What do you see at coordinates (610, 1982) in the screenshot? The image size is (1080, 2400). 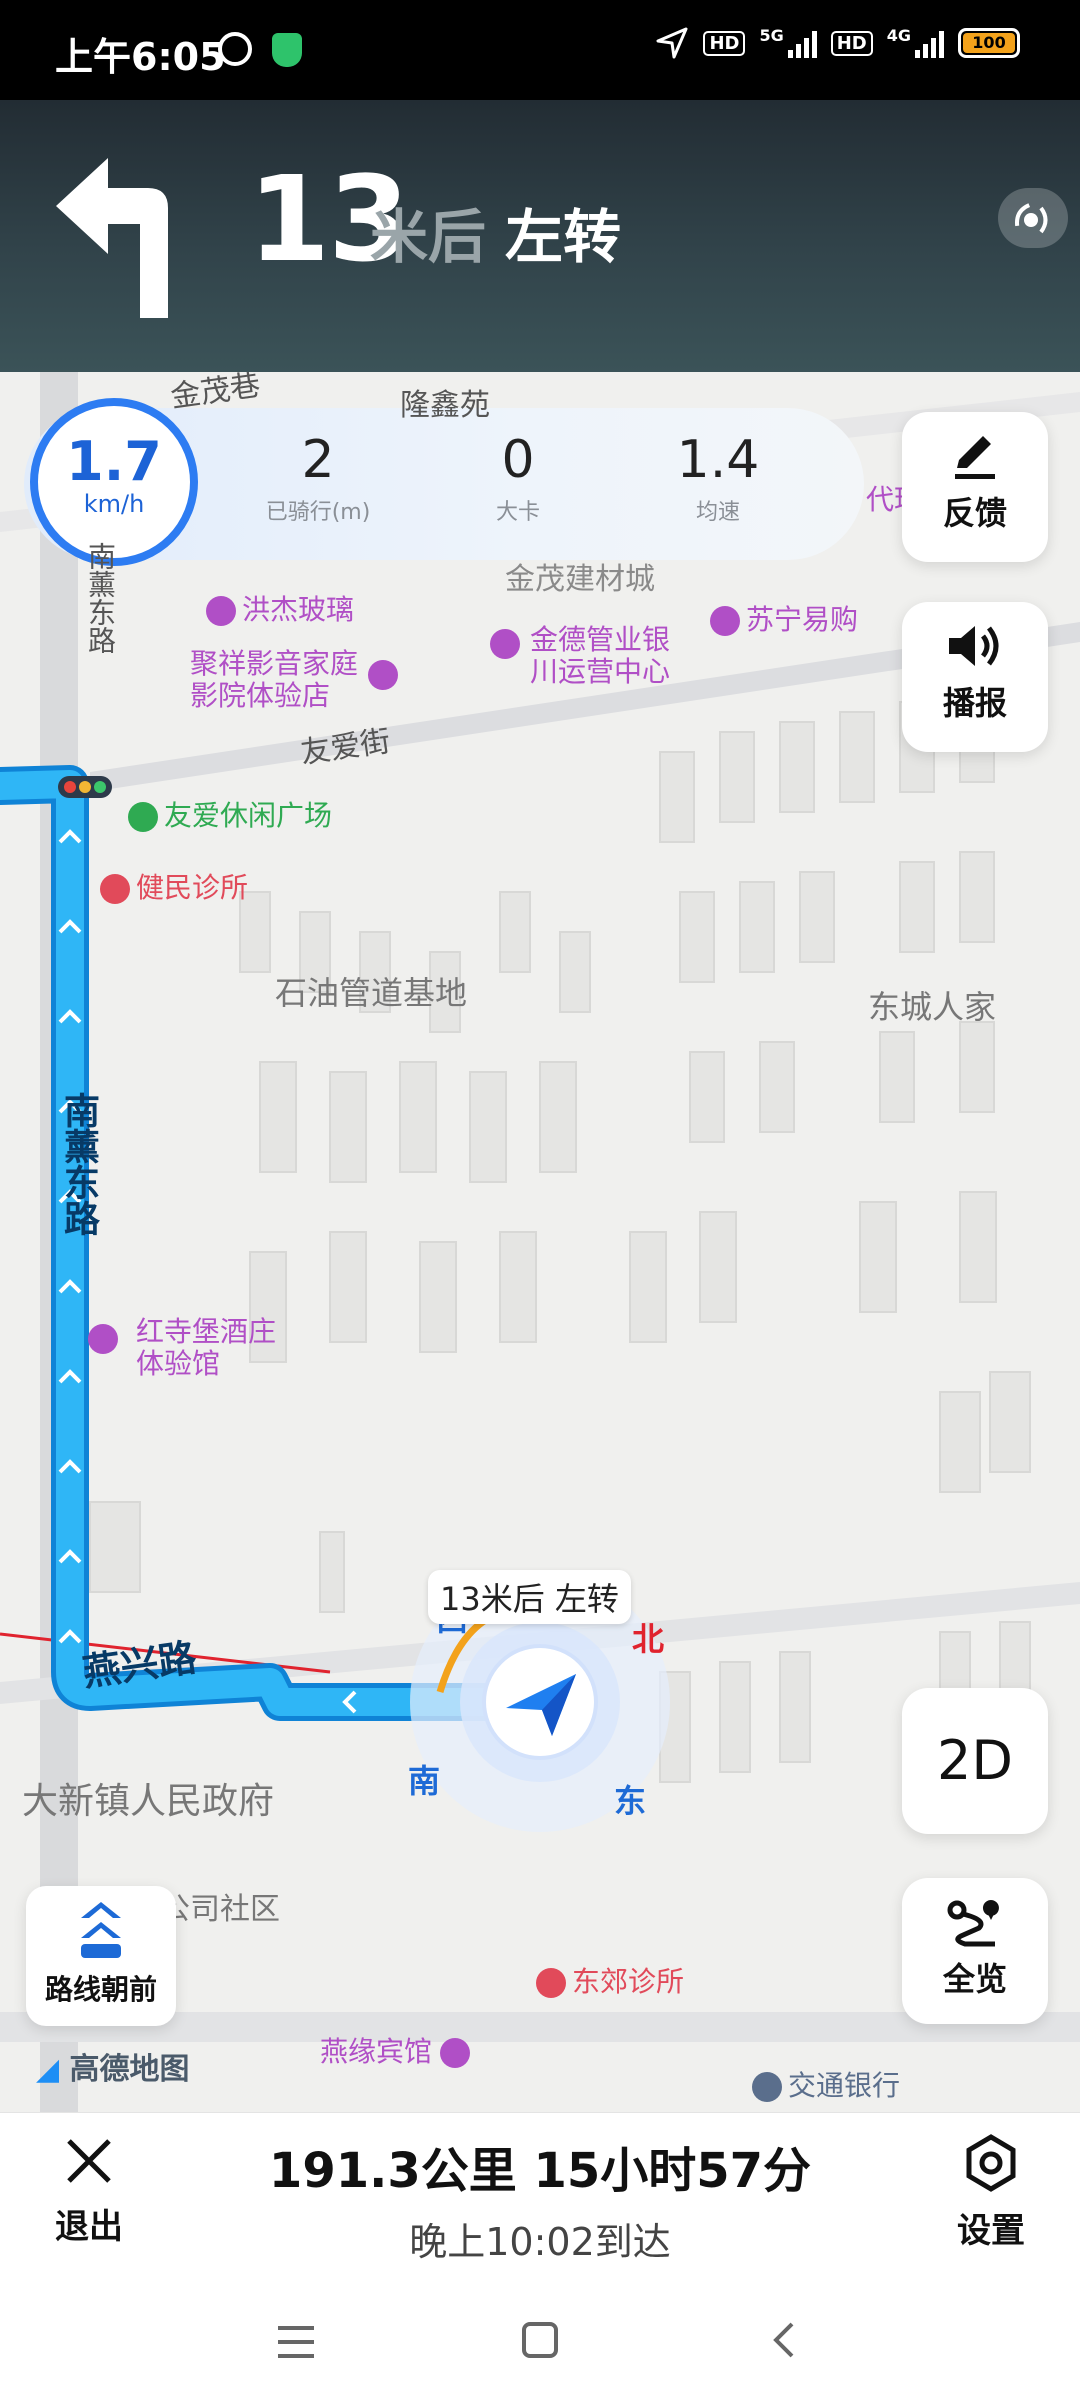 I see `poi-dongjiao-clinic: 东郊诊所` at bounding box center [610, 1982].